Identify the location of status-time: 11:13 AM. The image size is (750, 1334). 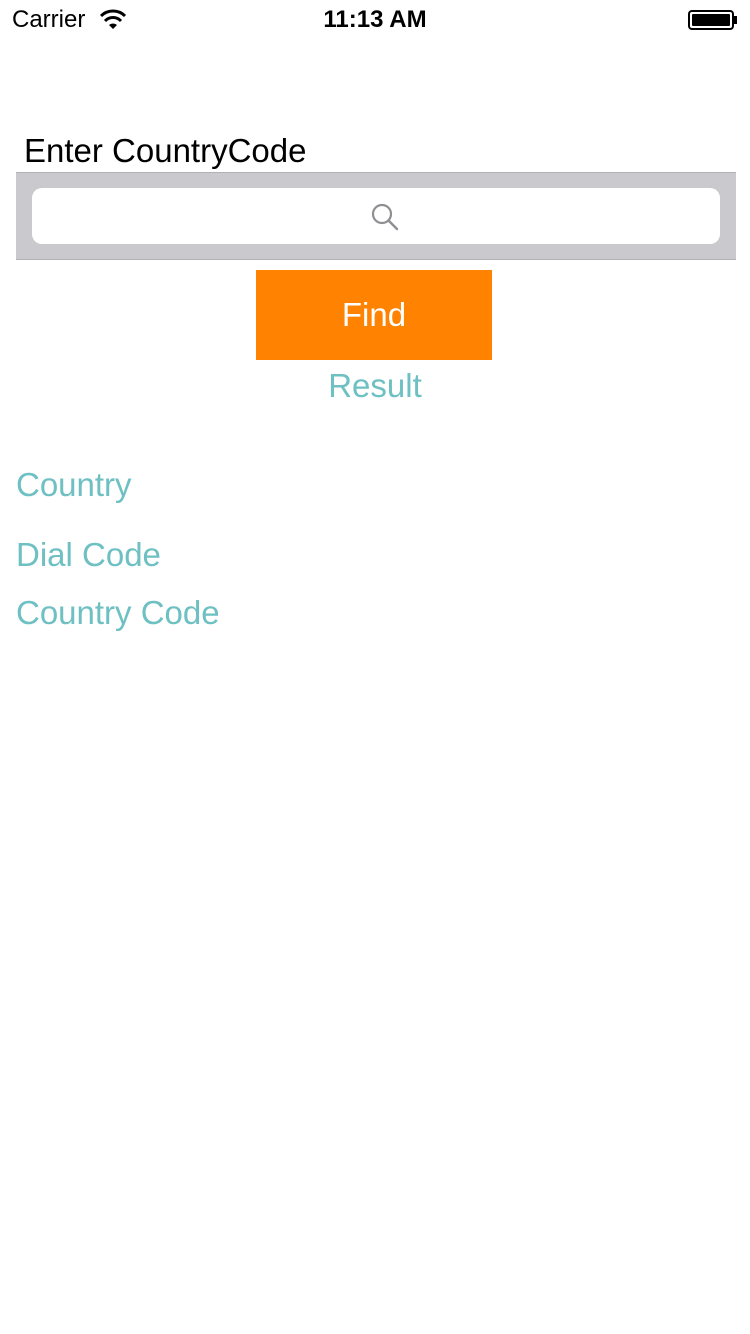
(375, 19).